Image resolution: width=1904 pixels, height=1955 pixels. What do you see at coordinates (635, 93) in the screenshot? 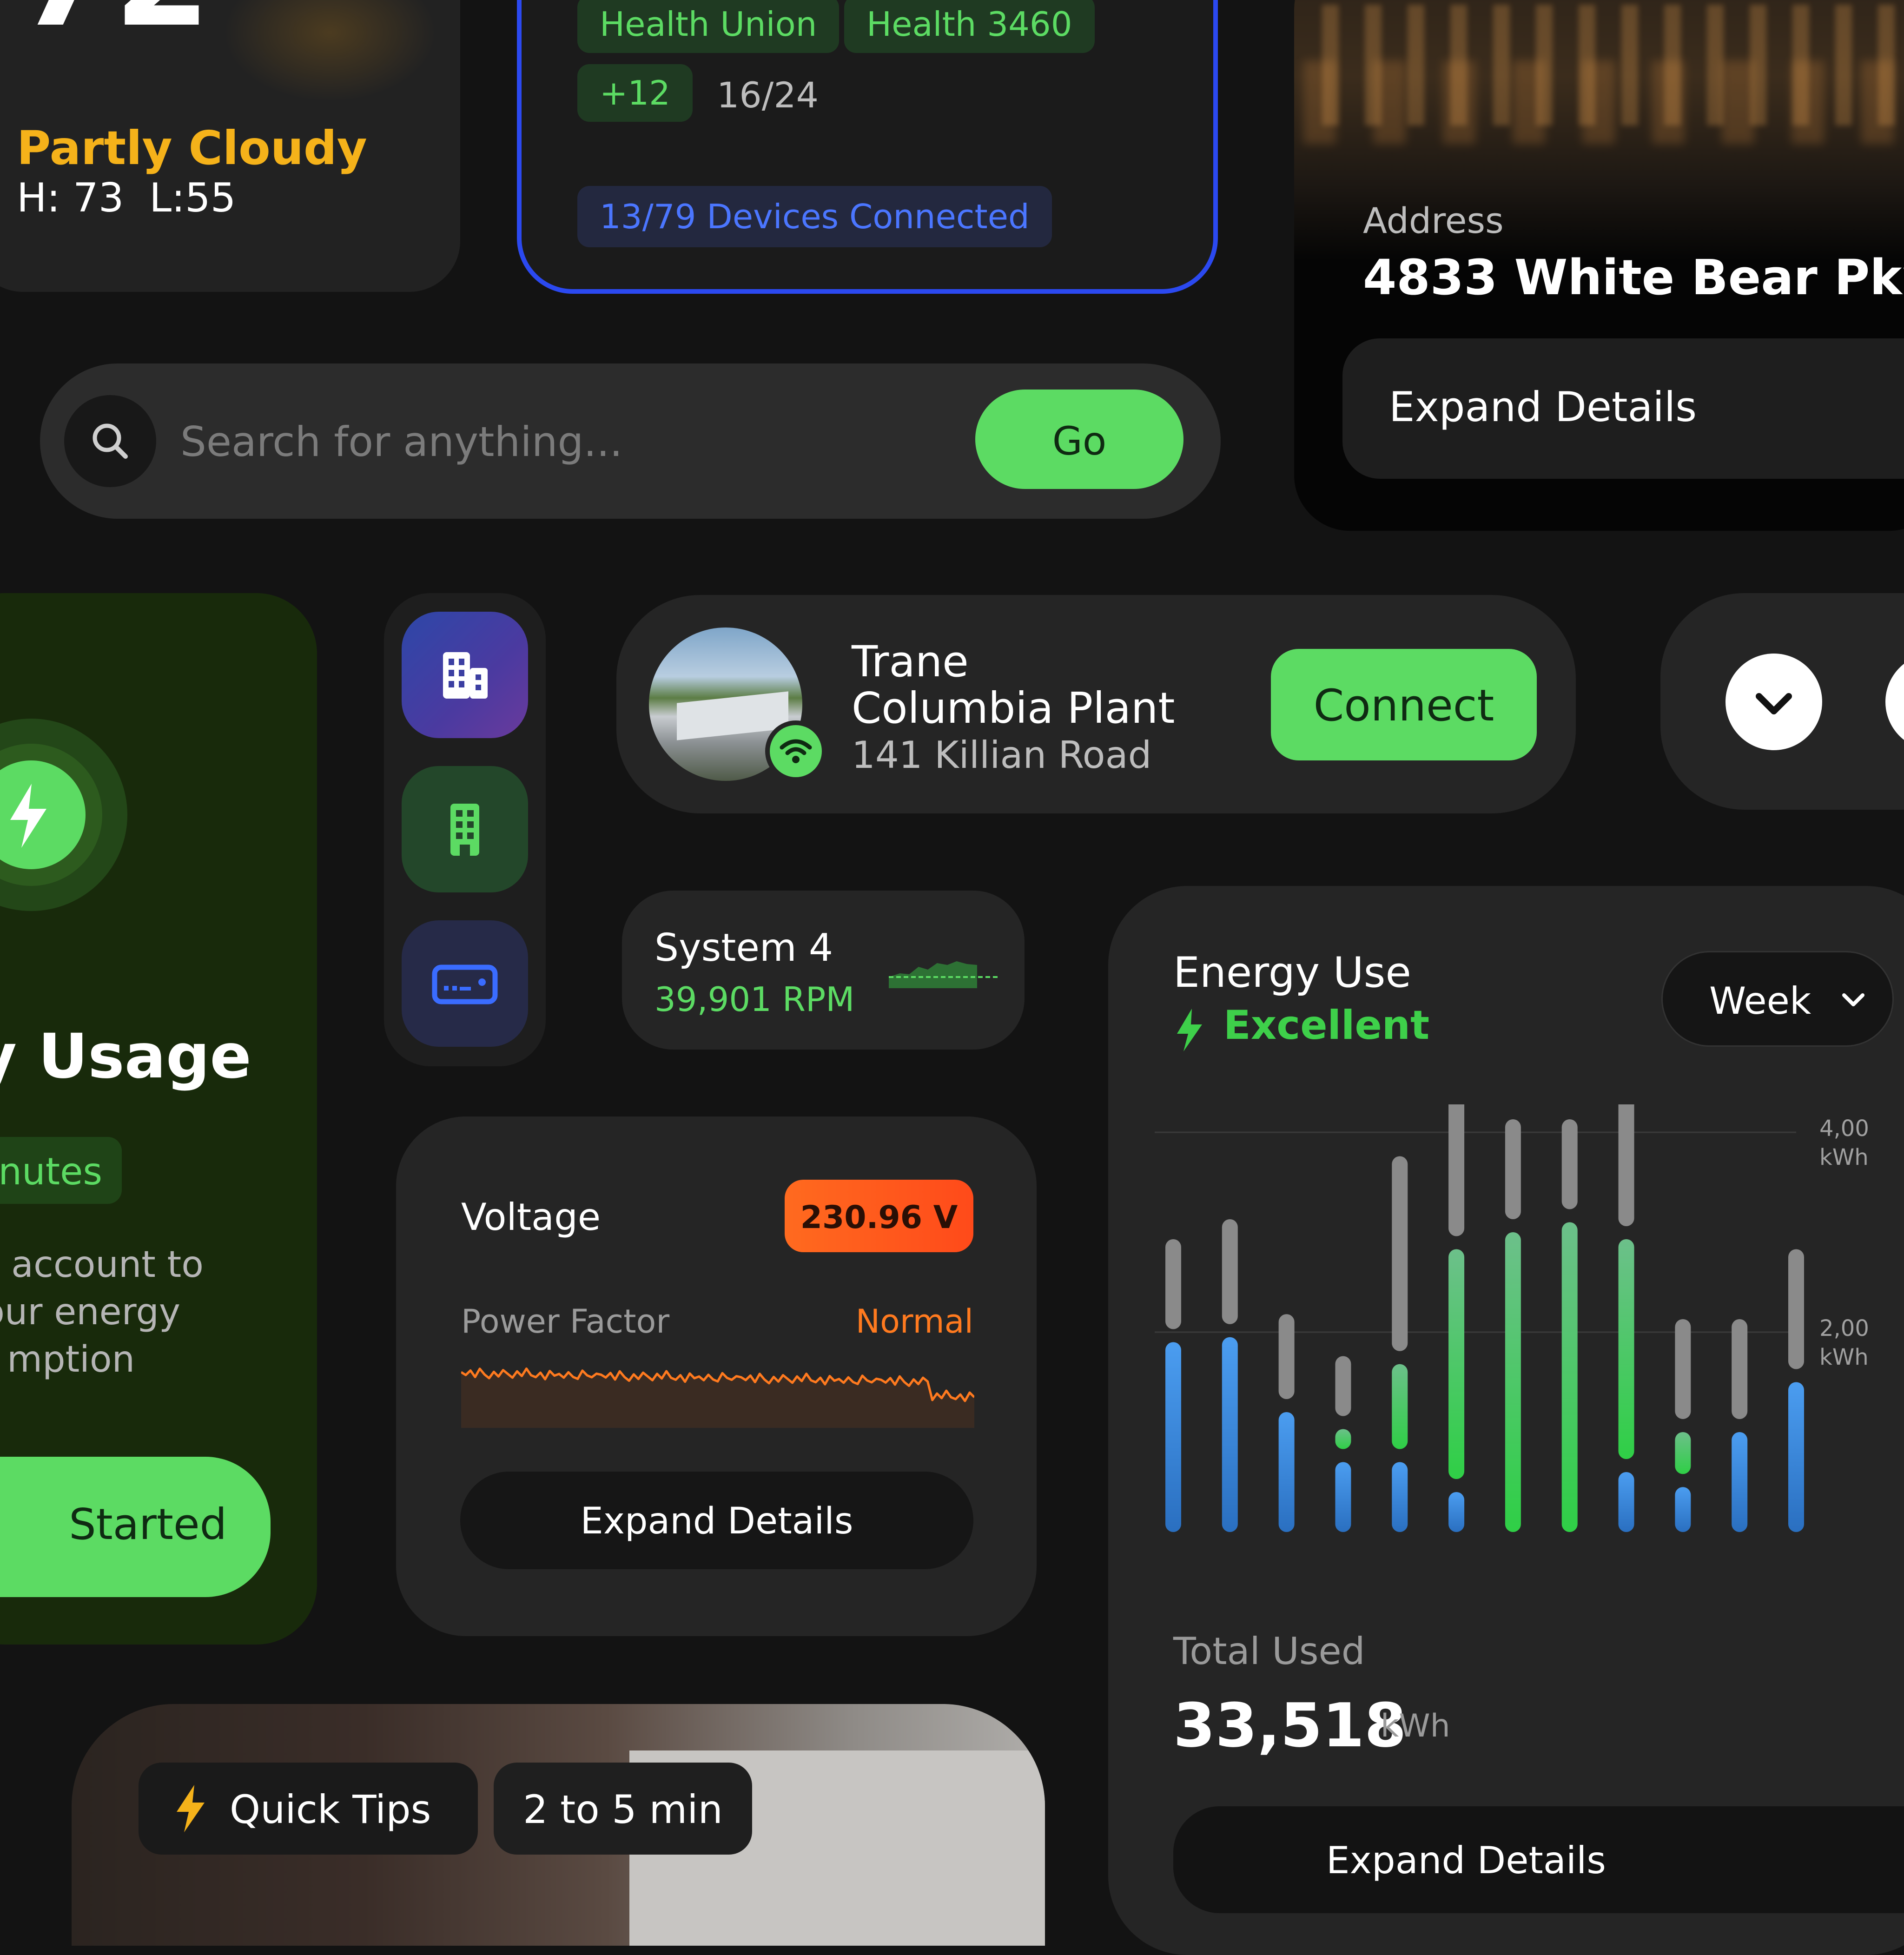
I see `delta-badge: +12` at bounding box center [635, 93].